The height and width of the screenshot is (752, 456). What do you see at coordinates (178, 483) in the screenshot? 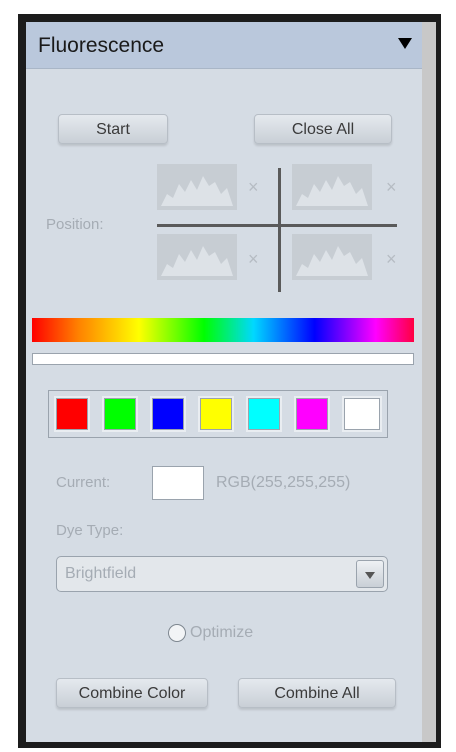
I see `current-color-preview` at bounding box center [178, 483].